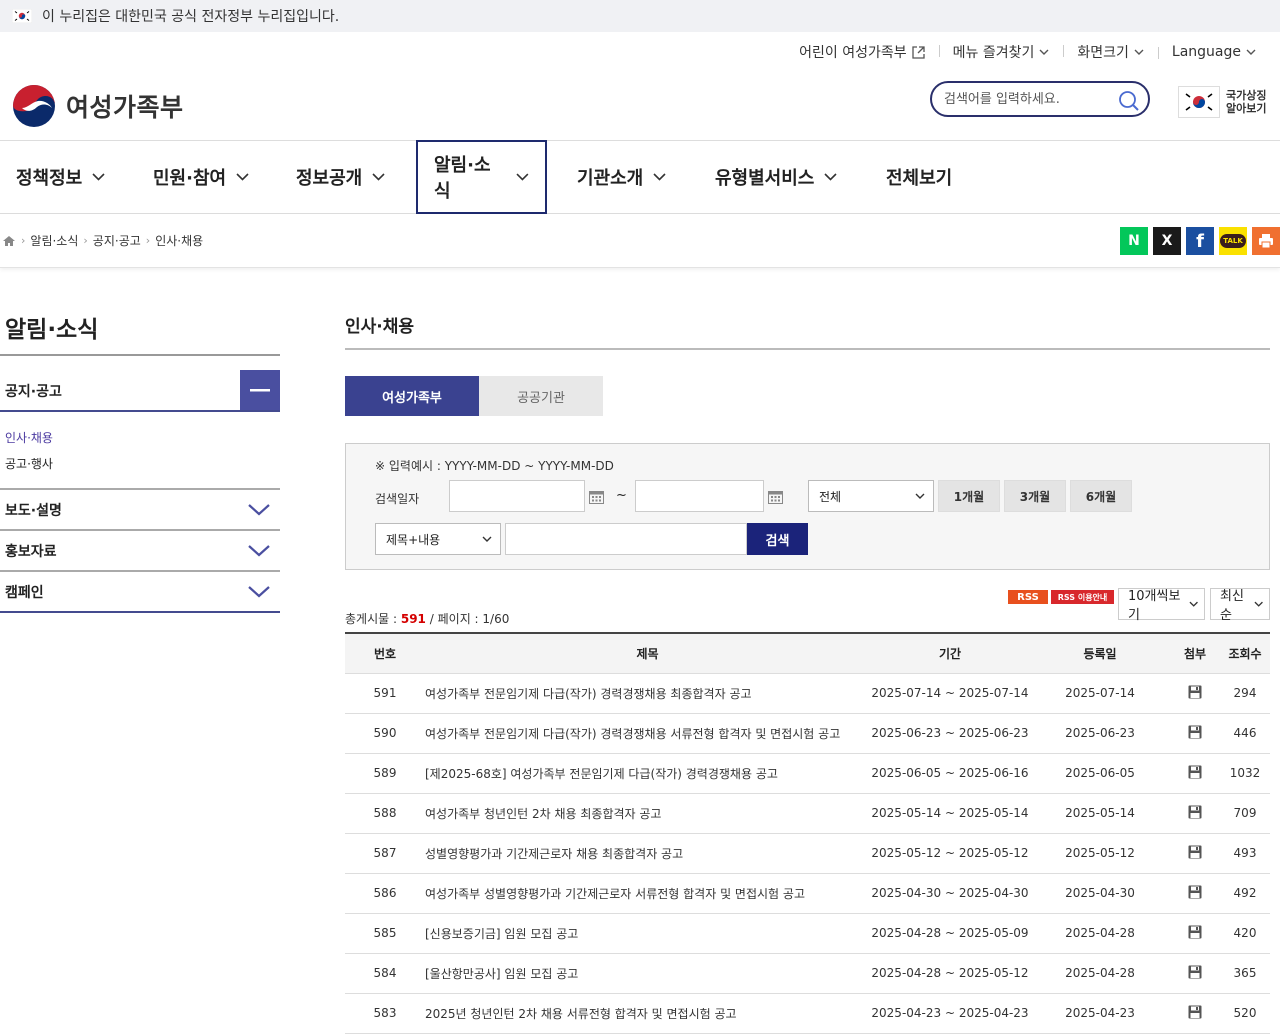 The image size is (1280, 1034). What do you see at coordinates (427, 619) in the screenshot?
I see `total-count: 총게시물 : 591 / 페이지 : 1/60` at bounding box center [427, 619].